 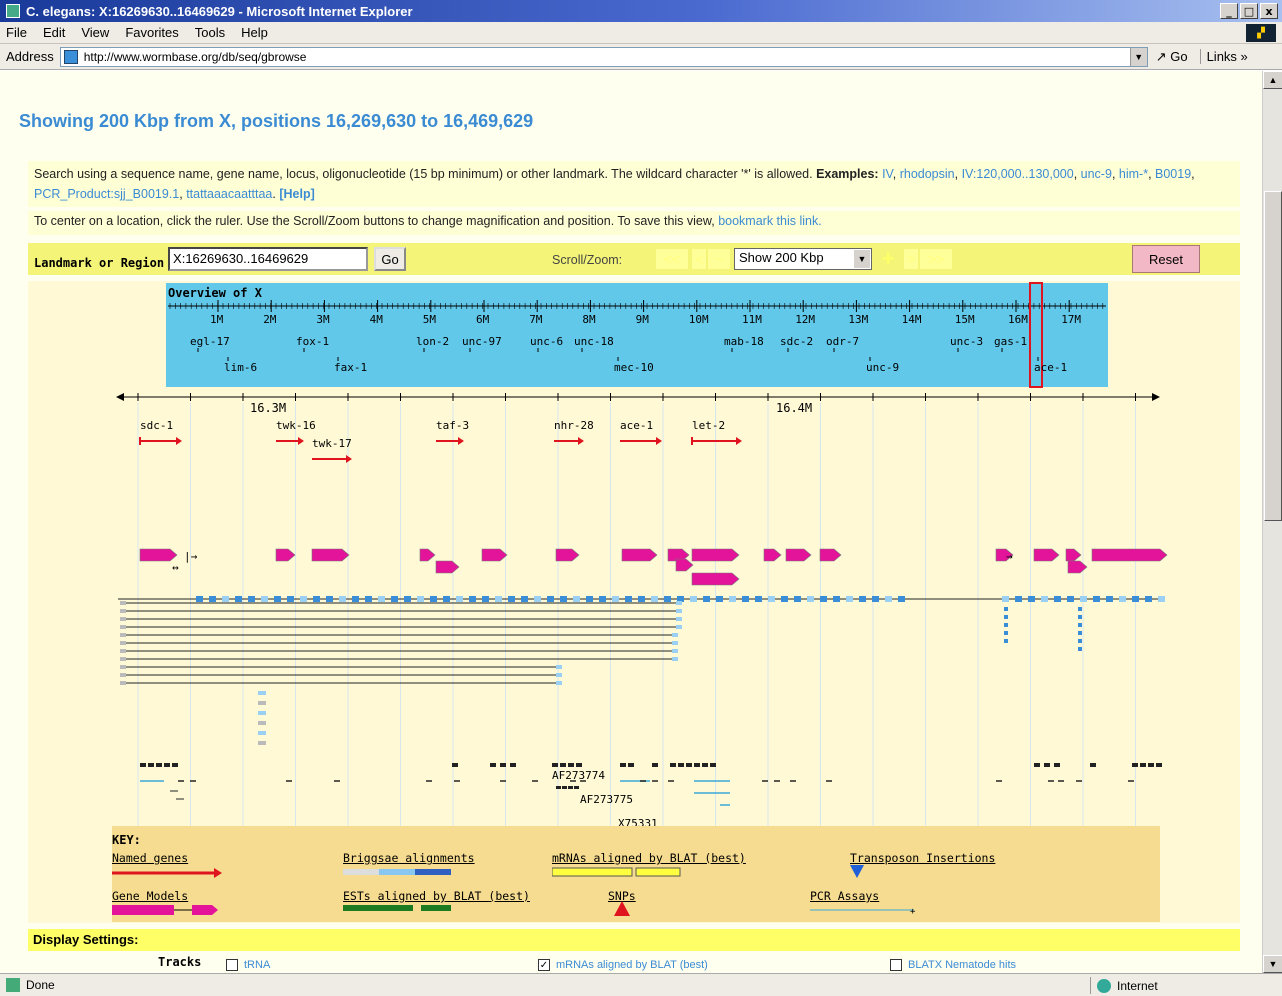 What do you see at coordinates (752, 319) in the screenshot?
I see `overview-tick-label: 11M` at bounding box center [752, 319].